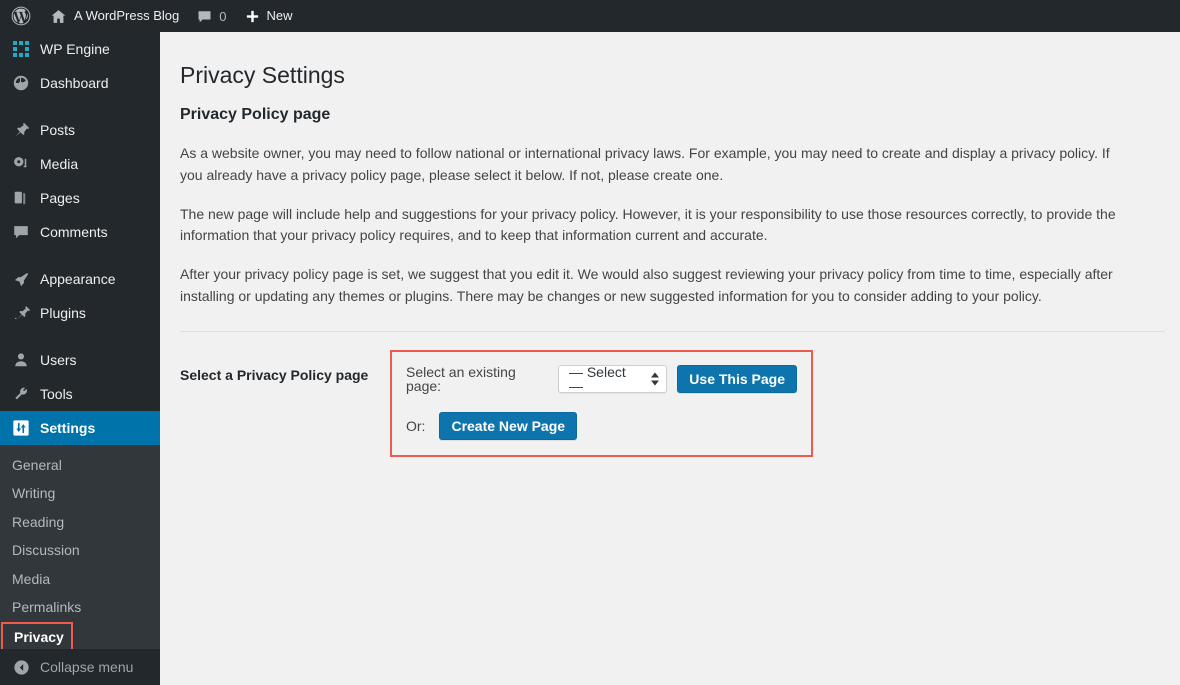  Describe the element at coordinates (56, 394) in the screenshot. I see `sidebar-item-label: Tools` at that location.